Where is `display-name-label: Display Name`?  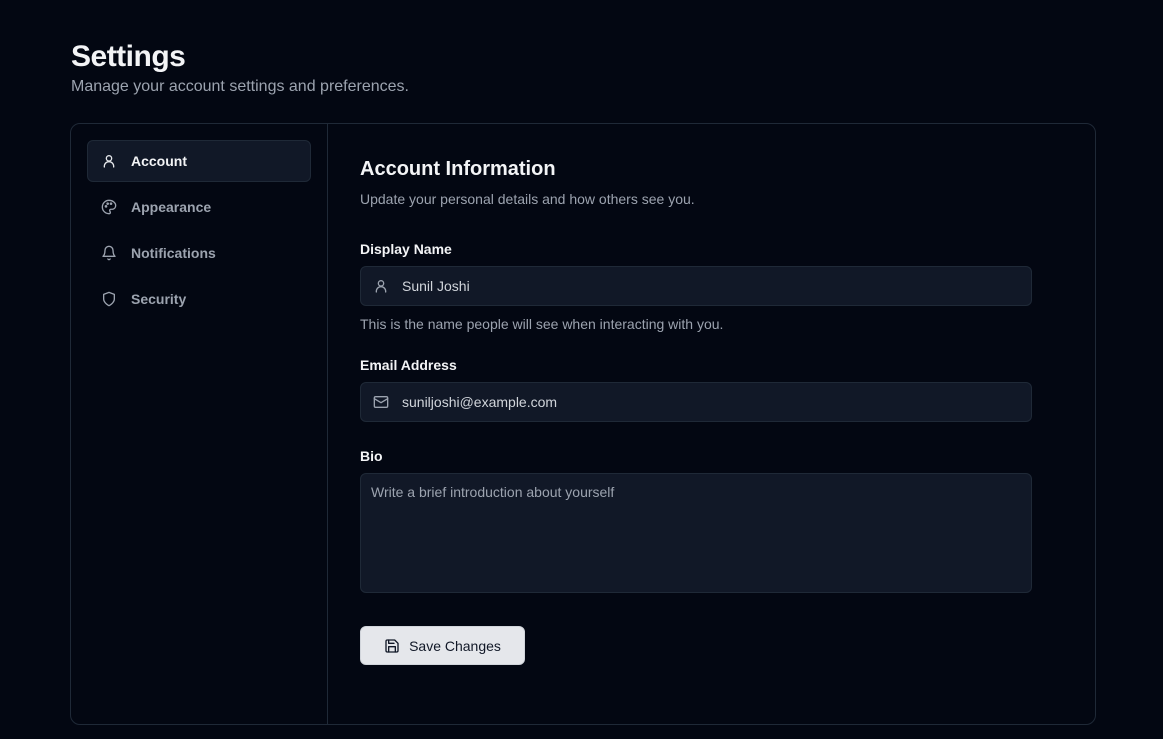
display-name-label: Display Name is located at coordinates (406, 249).